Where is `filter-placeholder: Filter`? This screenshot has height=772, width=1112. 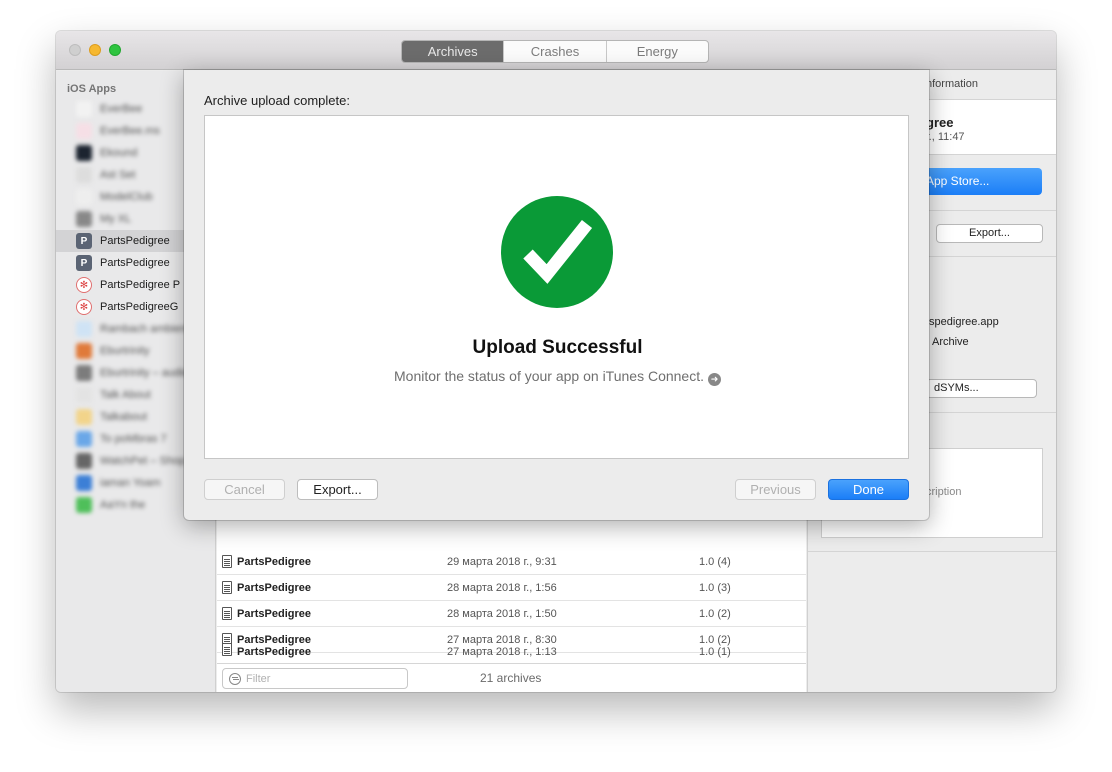
filter-placeholder: Filter is located at coordinates (258, 678).